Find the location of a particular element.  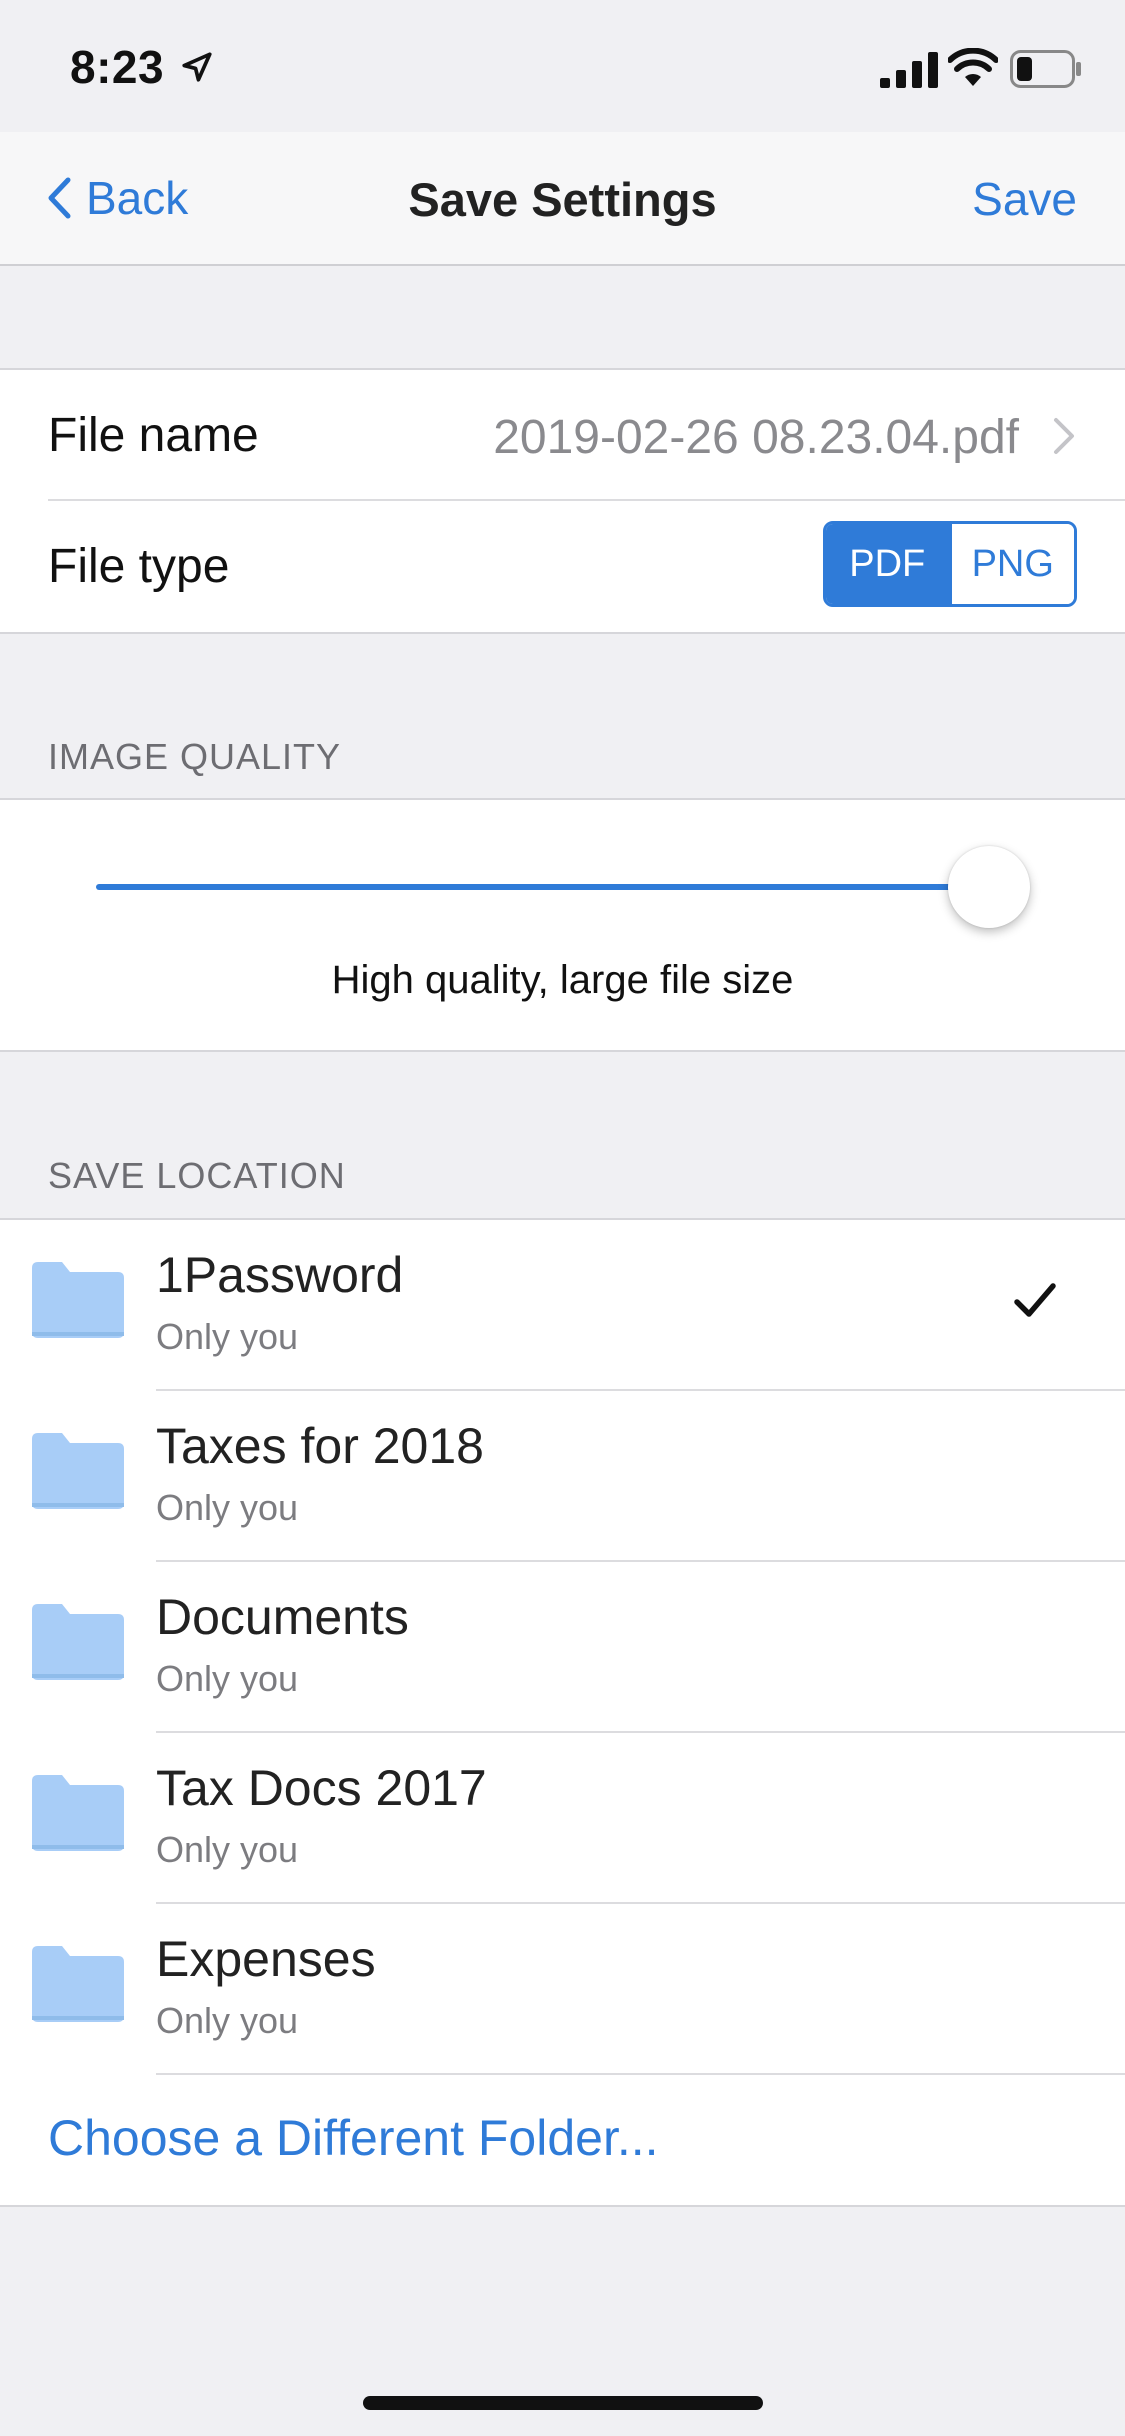

file-type-label: File type is located at coordinates (139, 566).